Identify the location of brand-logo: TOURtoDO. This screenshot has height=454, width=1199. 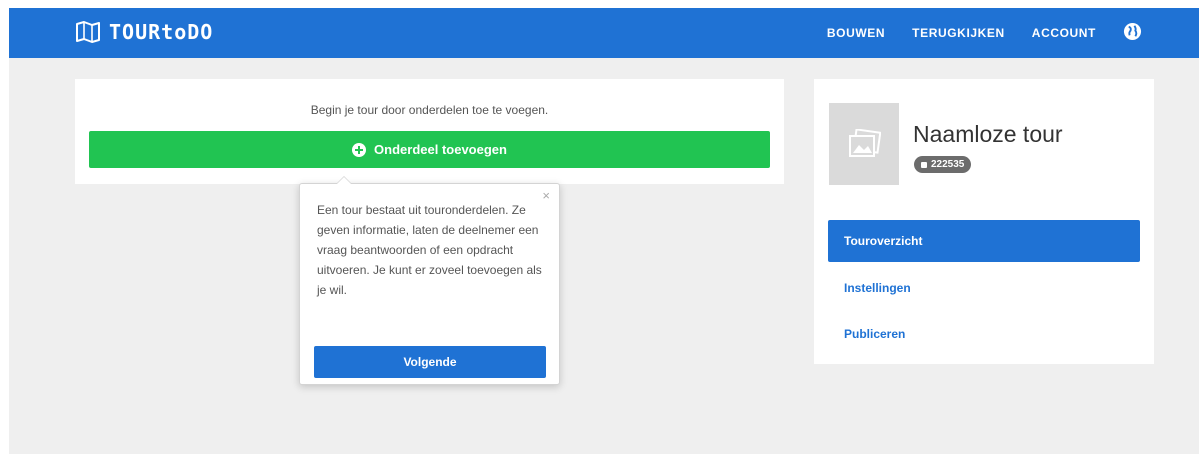
(144, 32).